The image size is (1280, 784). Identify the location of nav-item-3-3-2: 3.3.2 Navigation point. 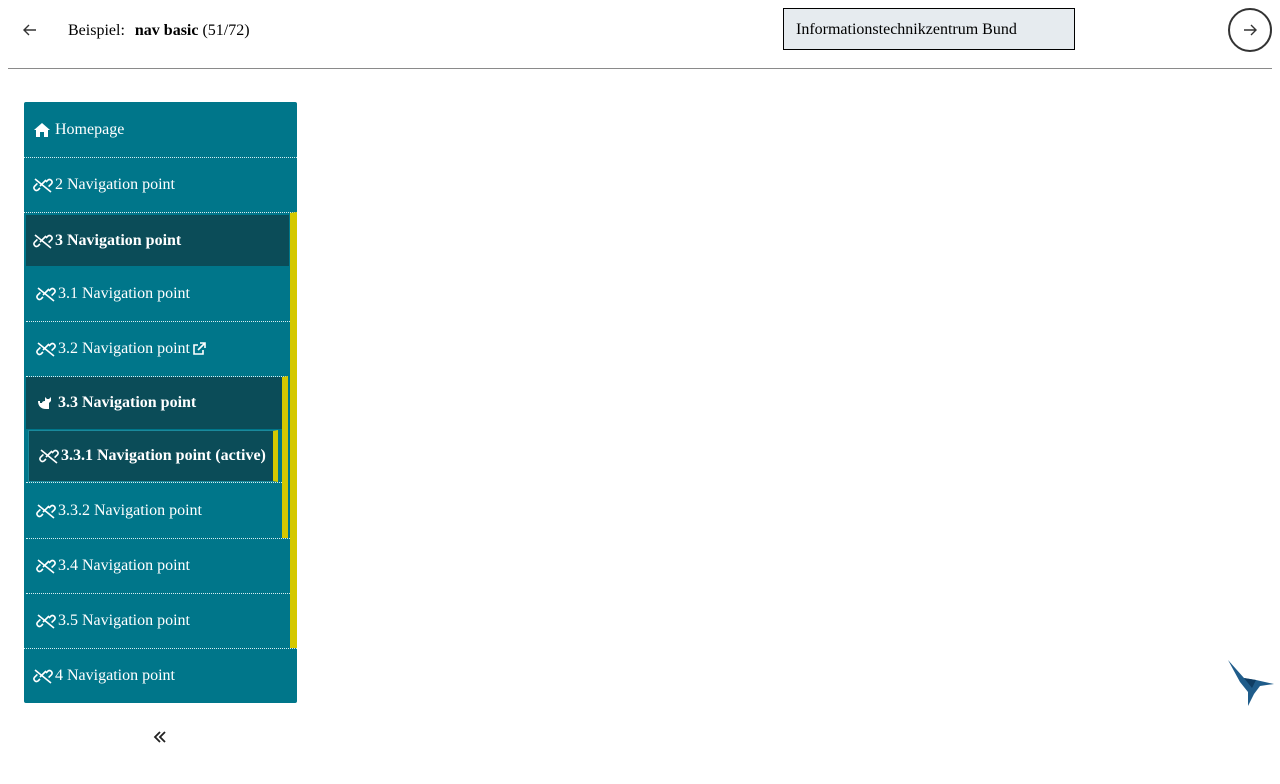
(154, 510).